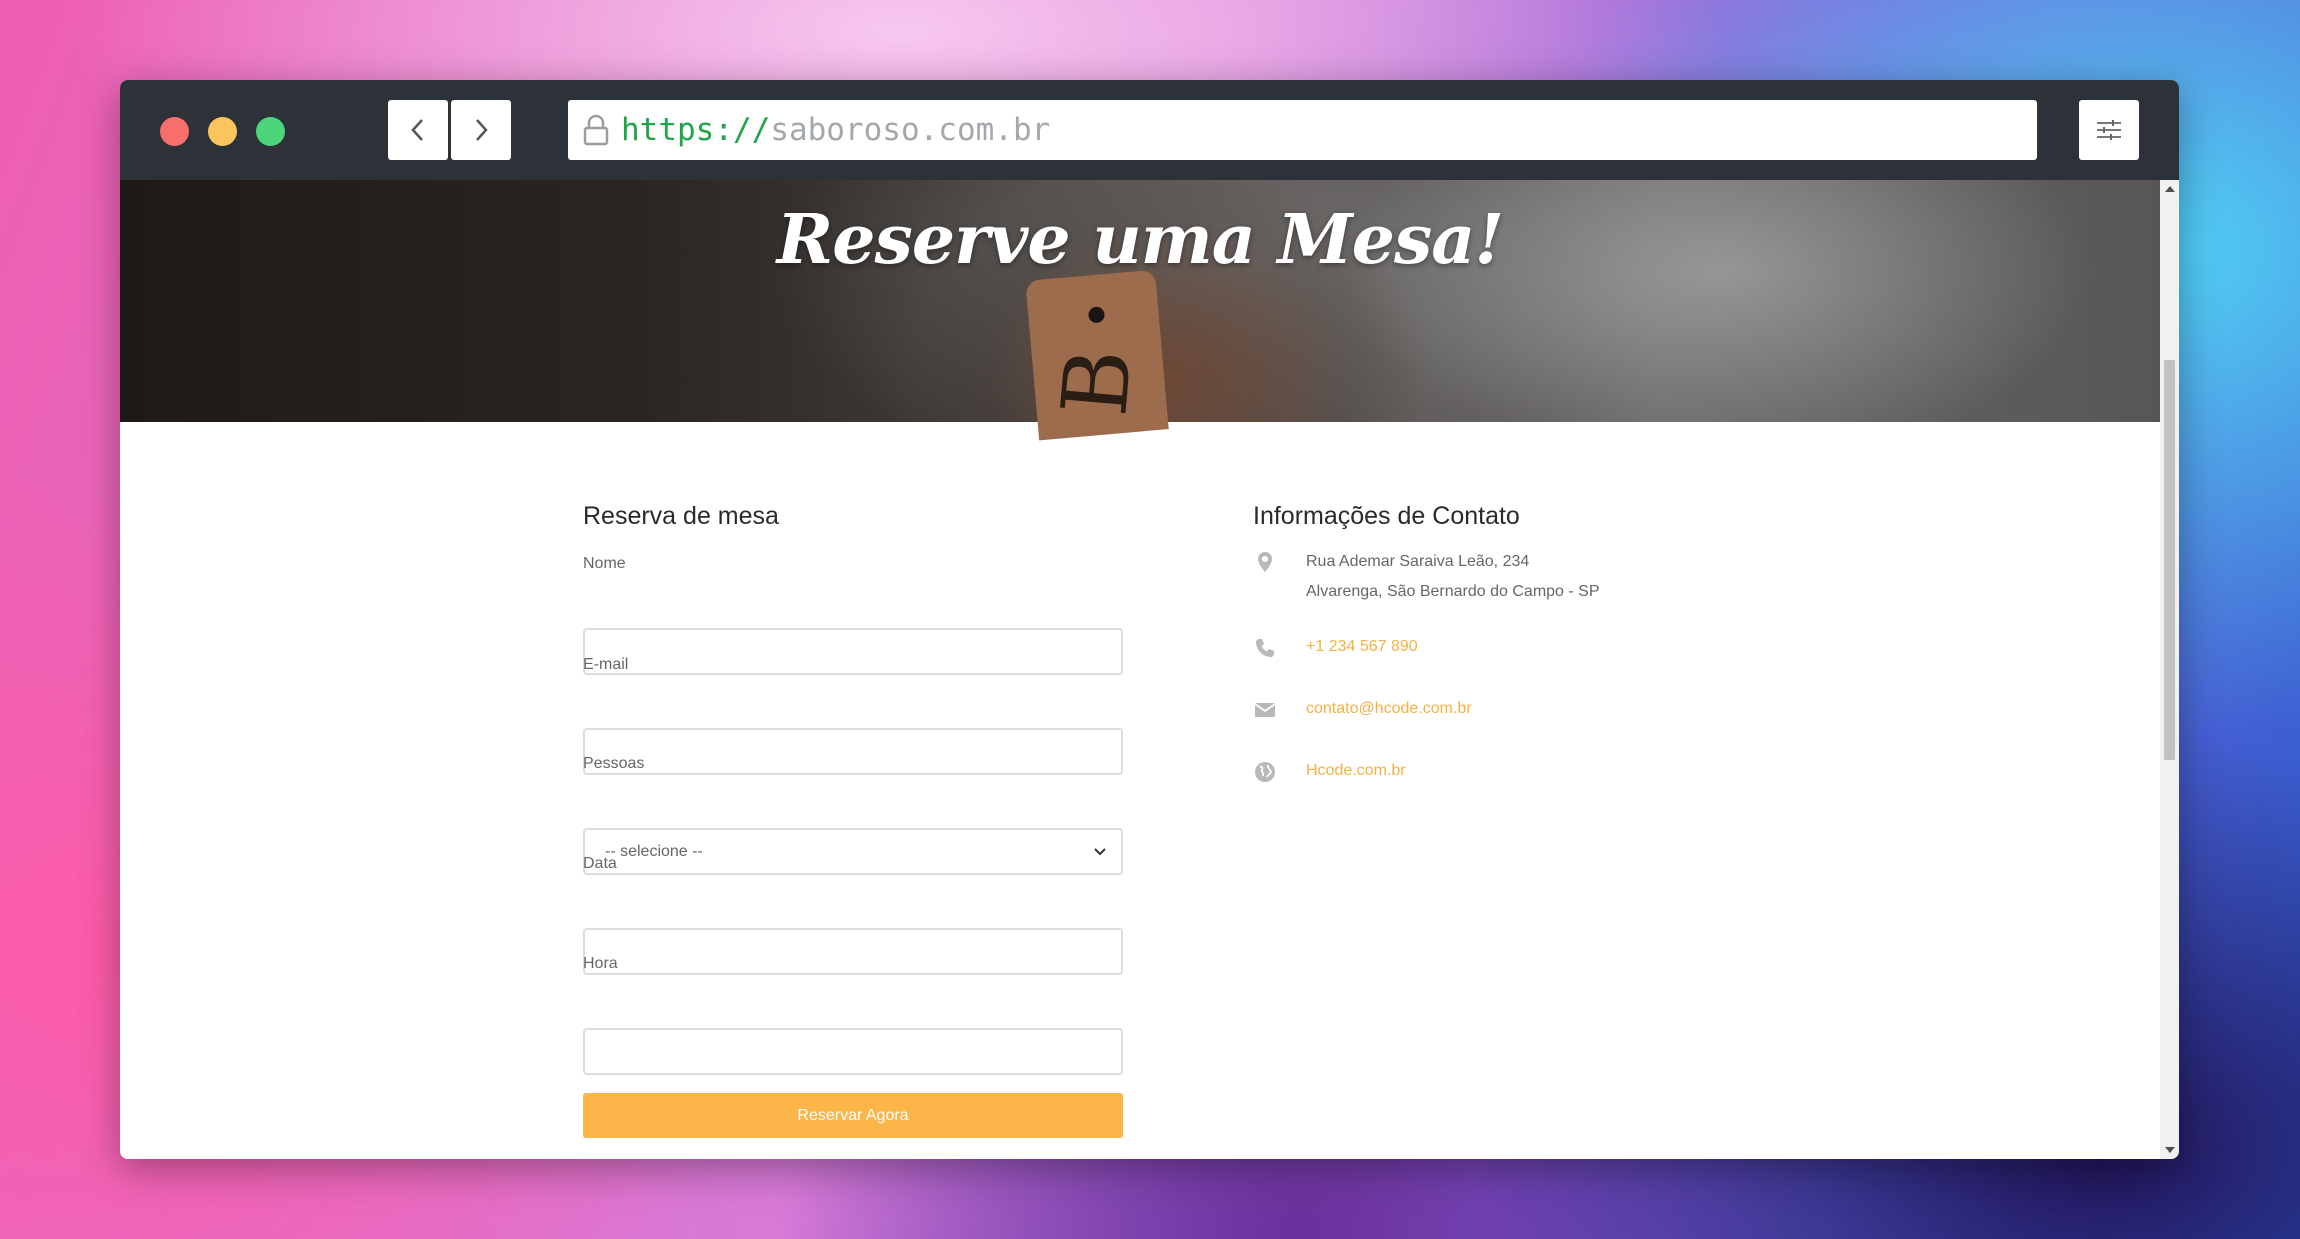 The height and width of the screenshot is (1239, 2300). Describe the element at coordinates (174, 131) in the screenshot. I see `close-window-button` at that location.